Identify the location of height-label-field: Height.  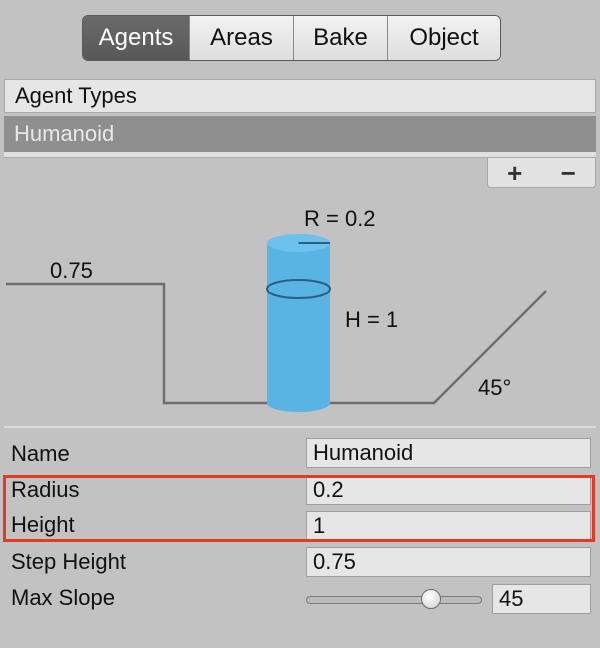
(43, 524).